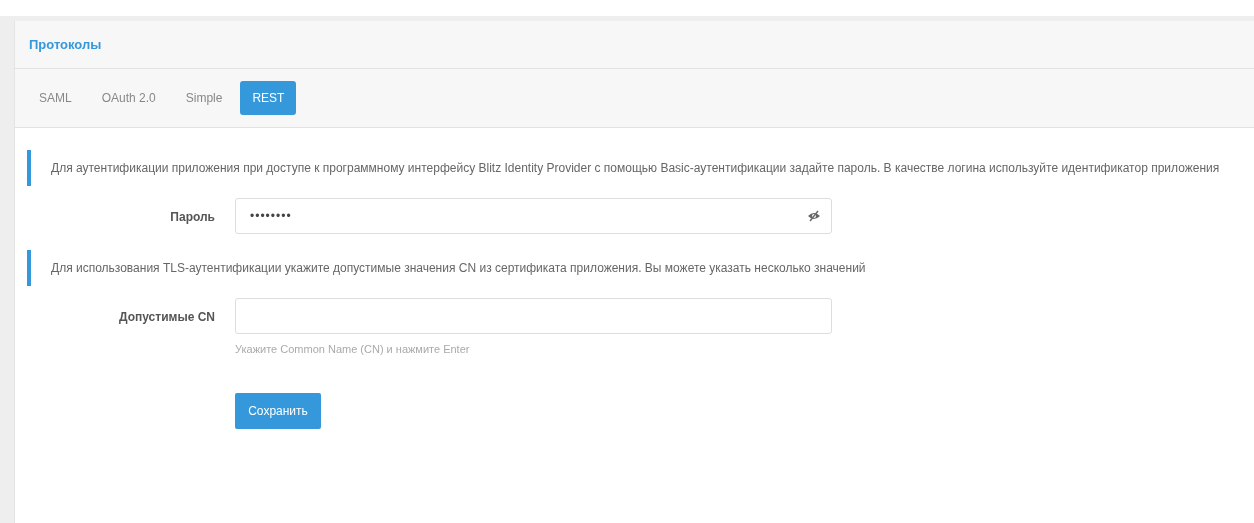  What do you see at coordinates (128, 98) in the screenshot?
I see `tab: OAuth 2.0` at bounding box center [128, 98].